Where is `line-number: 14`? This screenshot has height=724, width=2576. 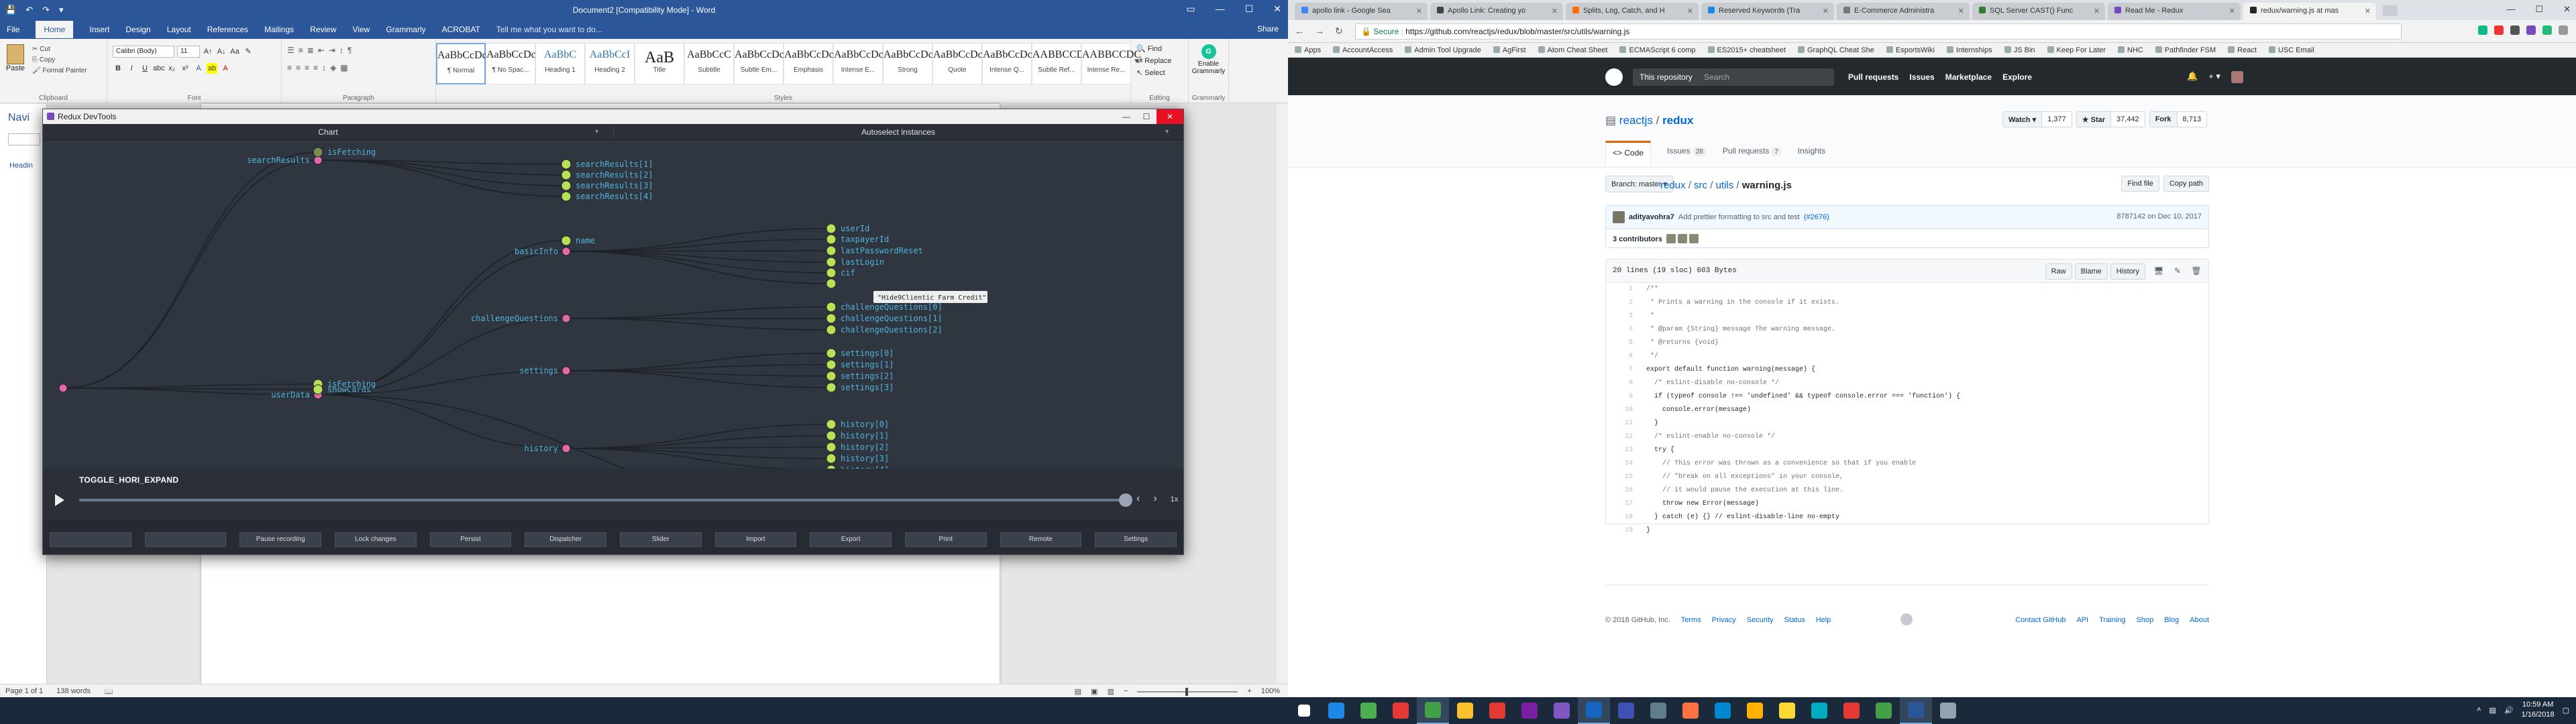
line-number: 14 is located at coordinates (1623, 464).